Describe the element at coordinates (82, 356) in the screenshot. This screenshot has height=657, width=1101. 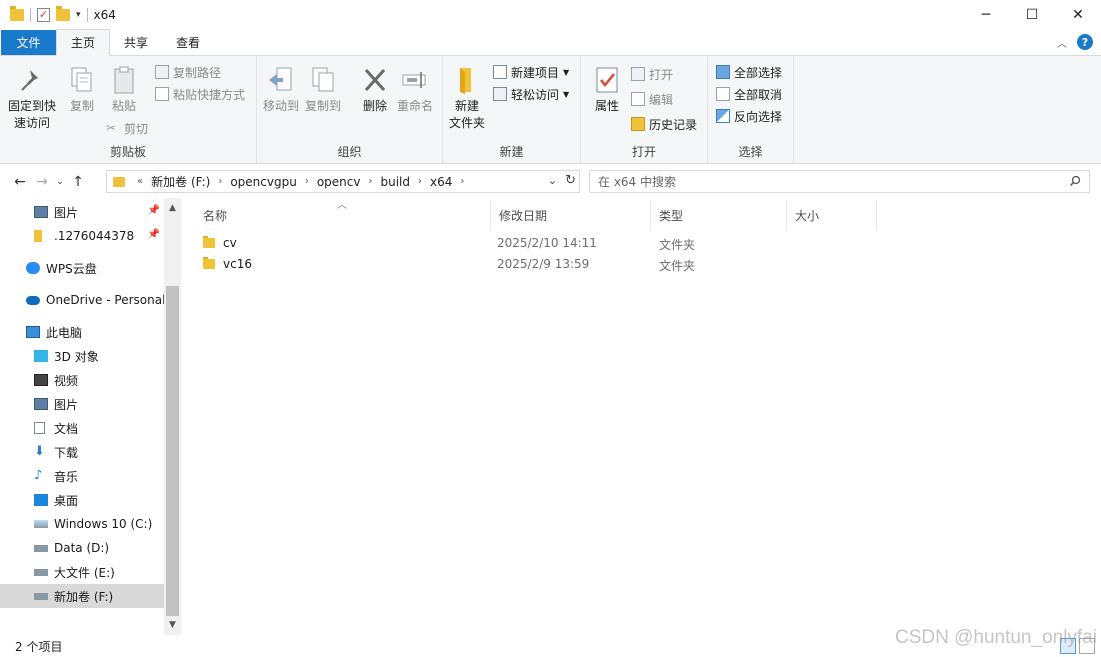
I see `nav-item-3d-objects: 3D 对象` at that location.